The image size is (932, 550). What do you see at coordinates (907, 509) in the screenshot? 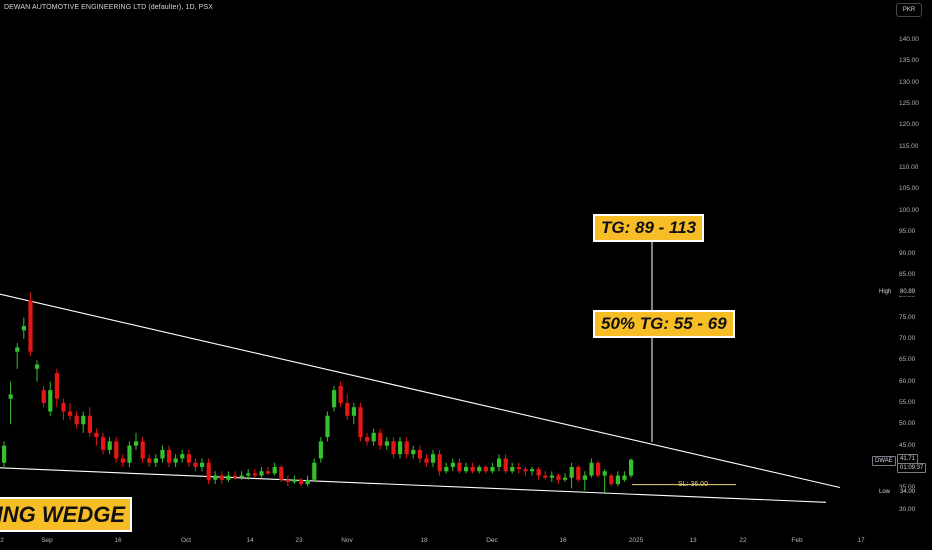
I see `y-tick-label: 30.00` at bounding box center [907, 509].